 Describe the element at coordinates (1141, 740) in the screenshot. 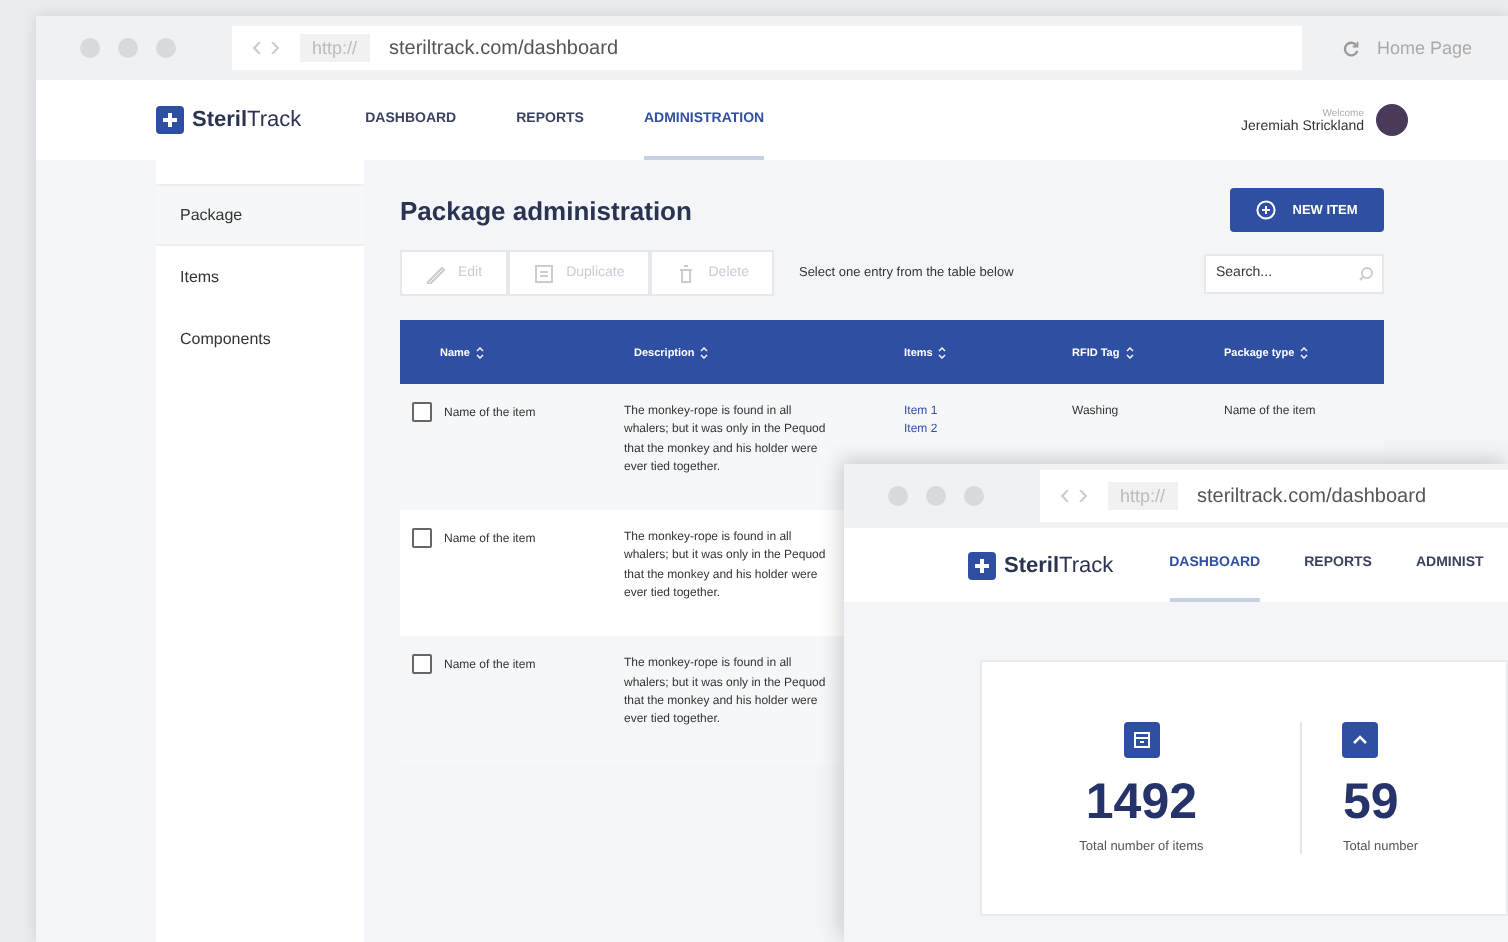

I see `box-icon` at that location.